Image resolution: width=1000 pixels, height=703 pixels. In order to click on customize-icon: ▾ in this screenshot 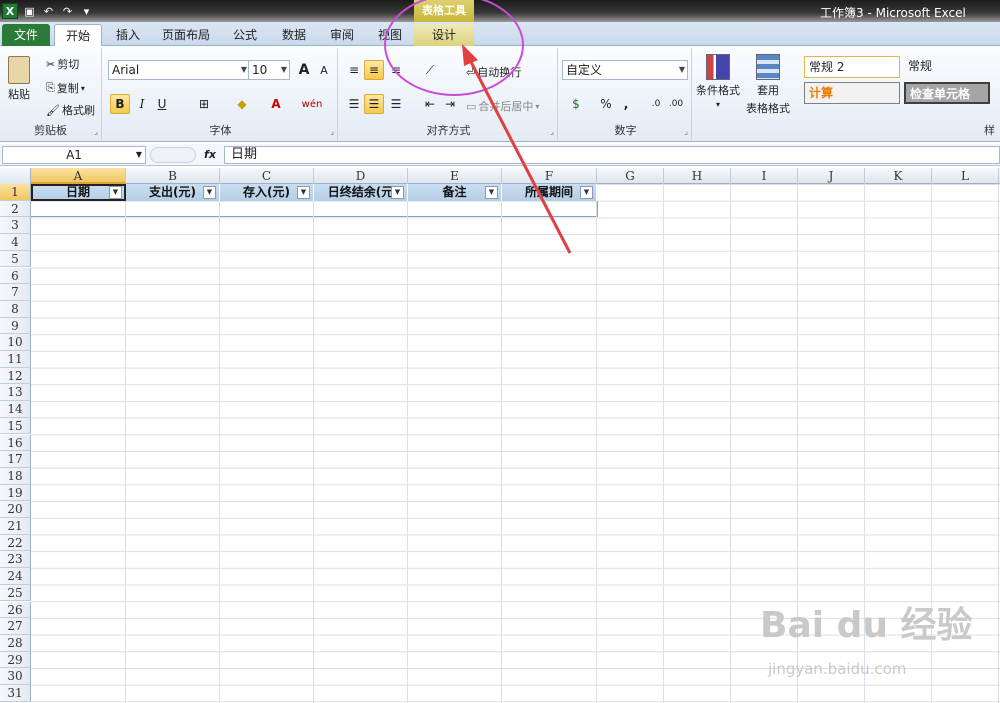, I will do `click(86, 11)`.